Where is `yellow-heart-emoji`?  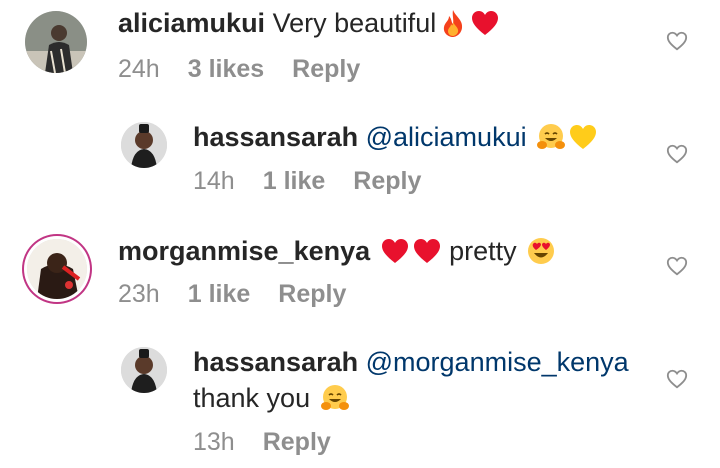 yellow-heart-emoji is located at coordinates (583, 137).